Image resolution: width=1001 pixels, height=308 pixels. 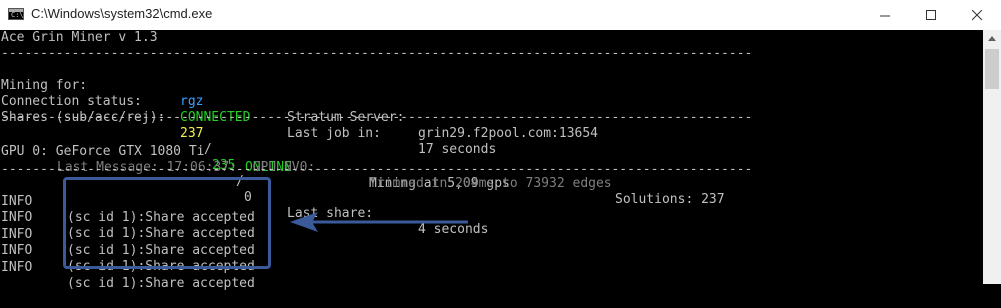 I want to click on close-icon, so click(x=976, y=14).